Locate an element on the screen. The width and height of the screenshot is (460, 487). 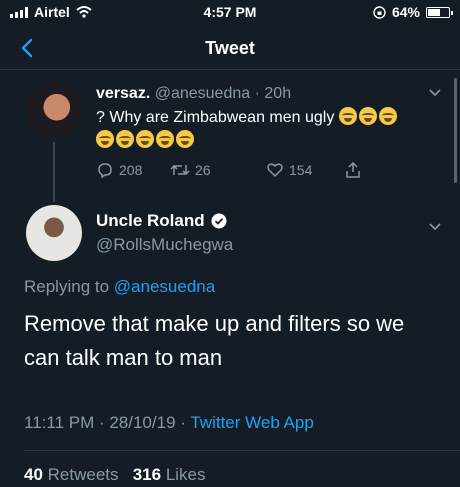
author-handle: @RollsMuchegwa is located at coordinates (165, 244).